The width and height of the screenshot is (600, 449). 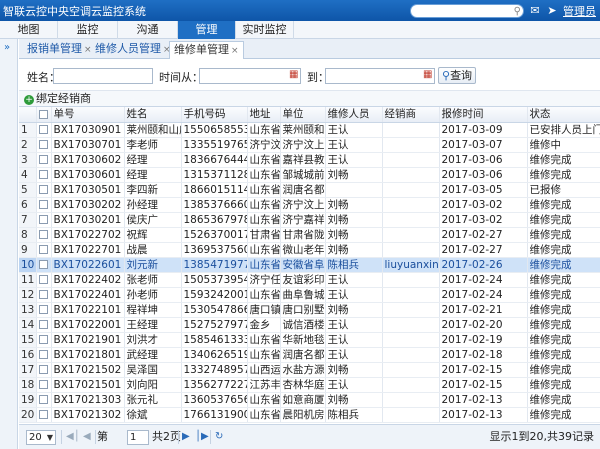 What do you see at coordinates (264, 115) in the screenshot?
I see `col-header-address: 地址` at bounding box center [264, 115].